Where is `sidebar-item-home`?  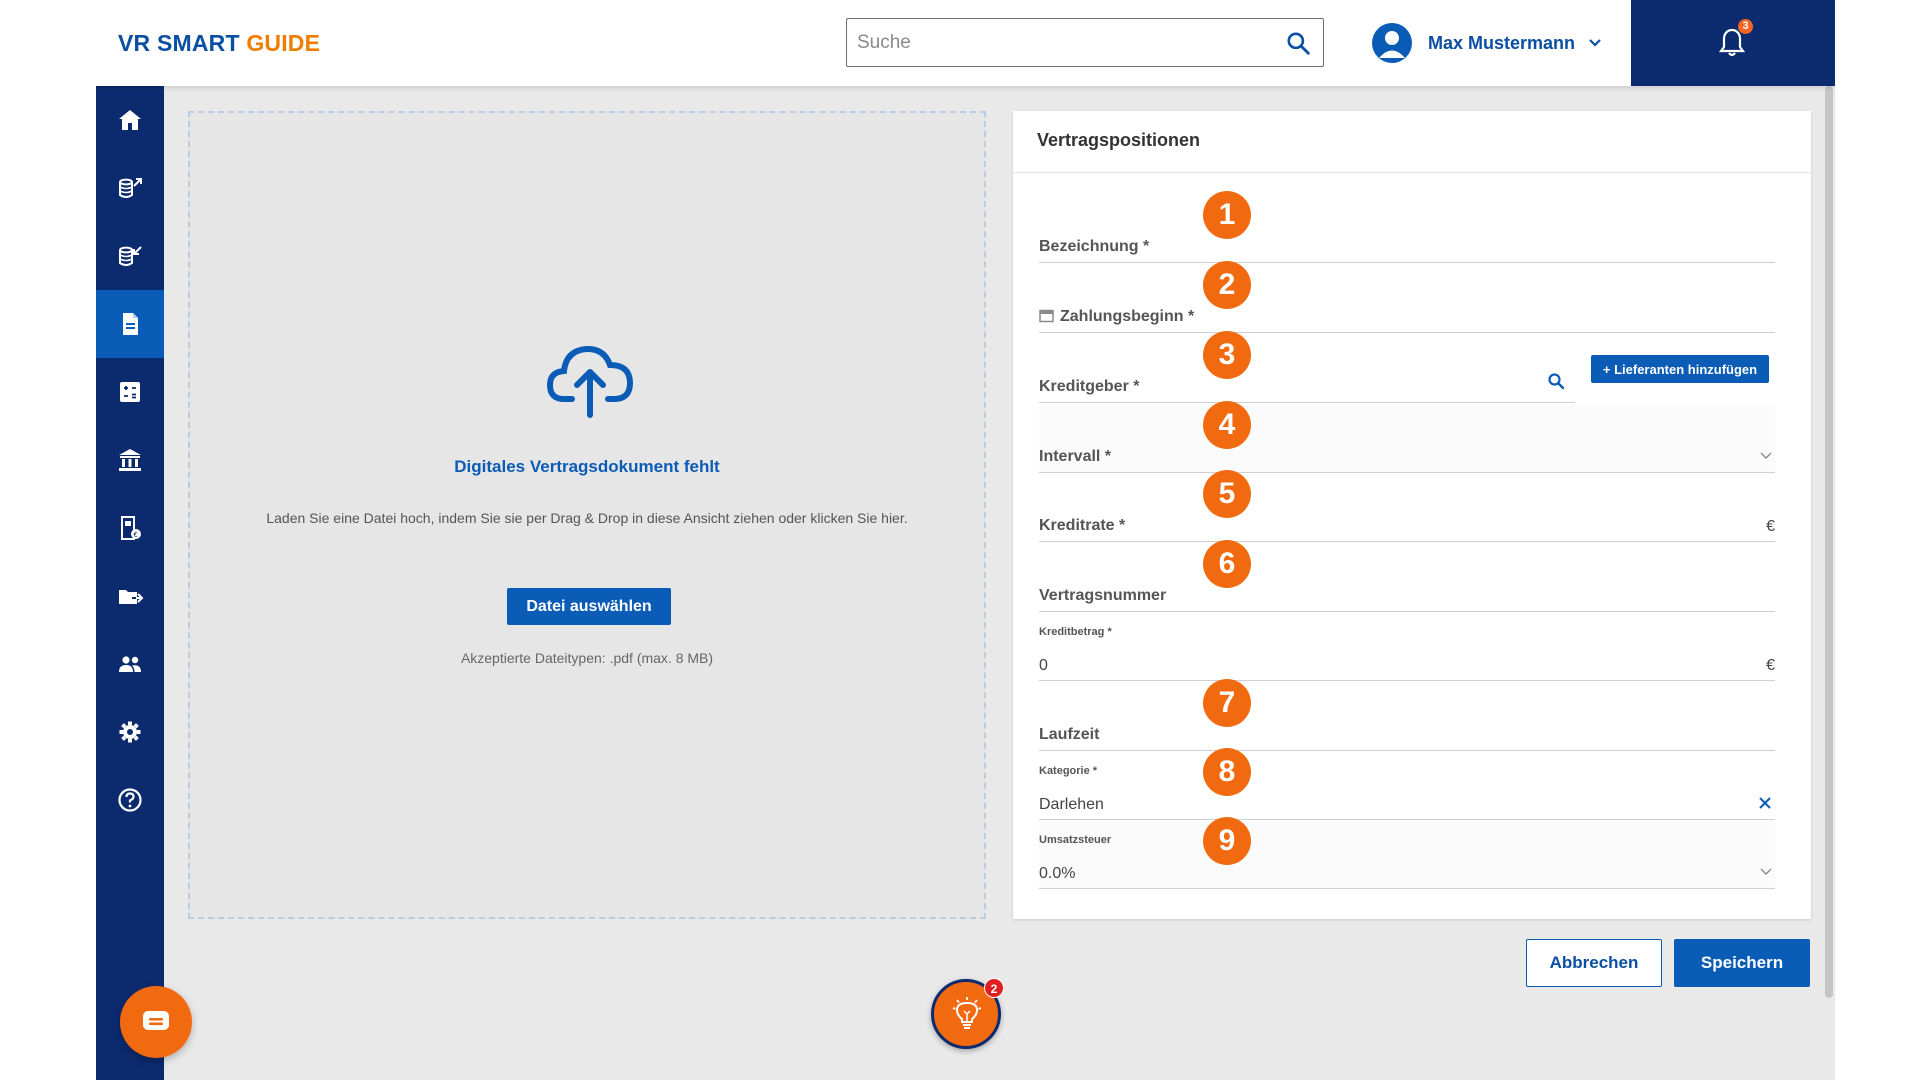 sidebar-item-home is located at coordinates (130, 120).